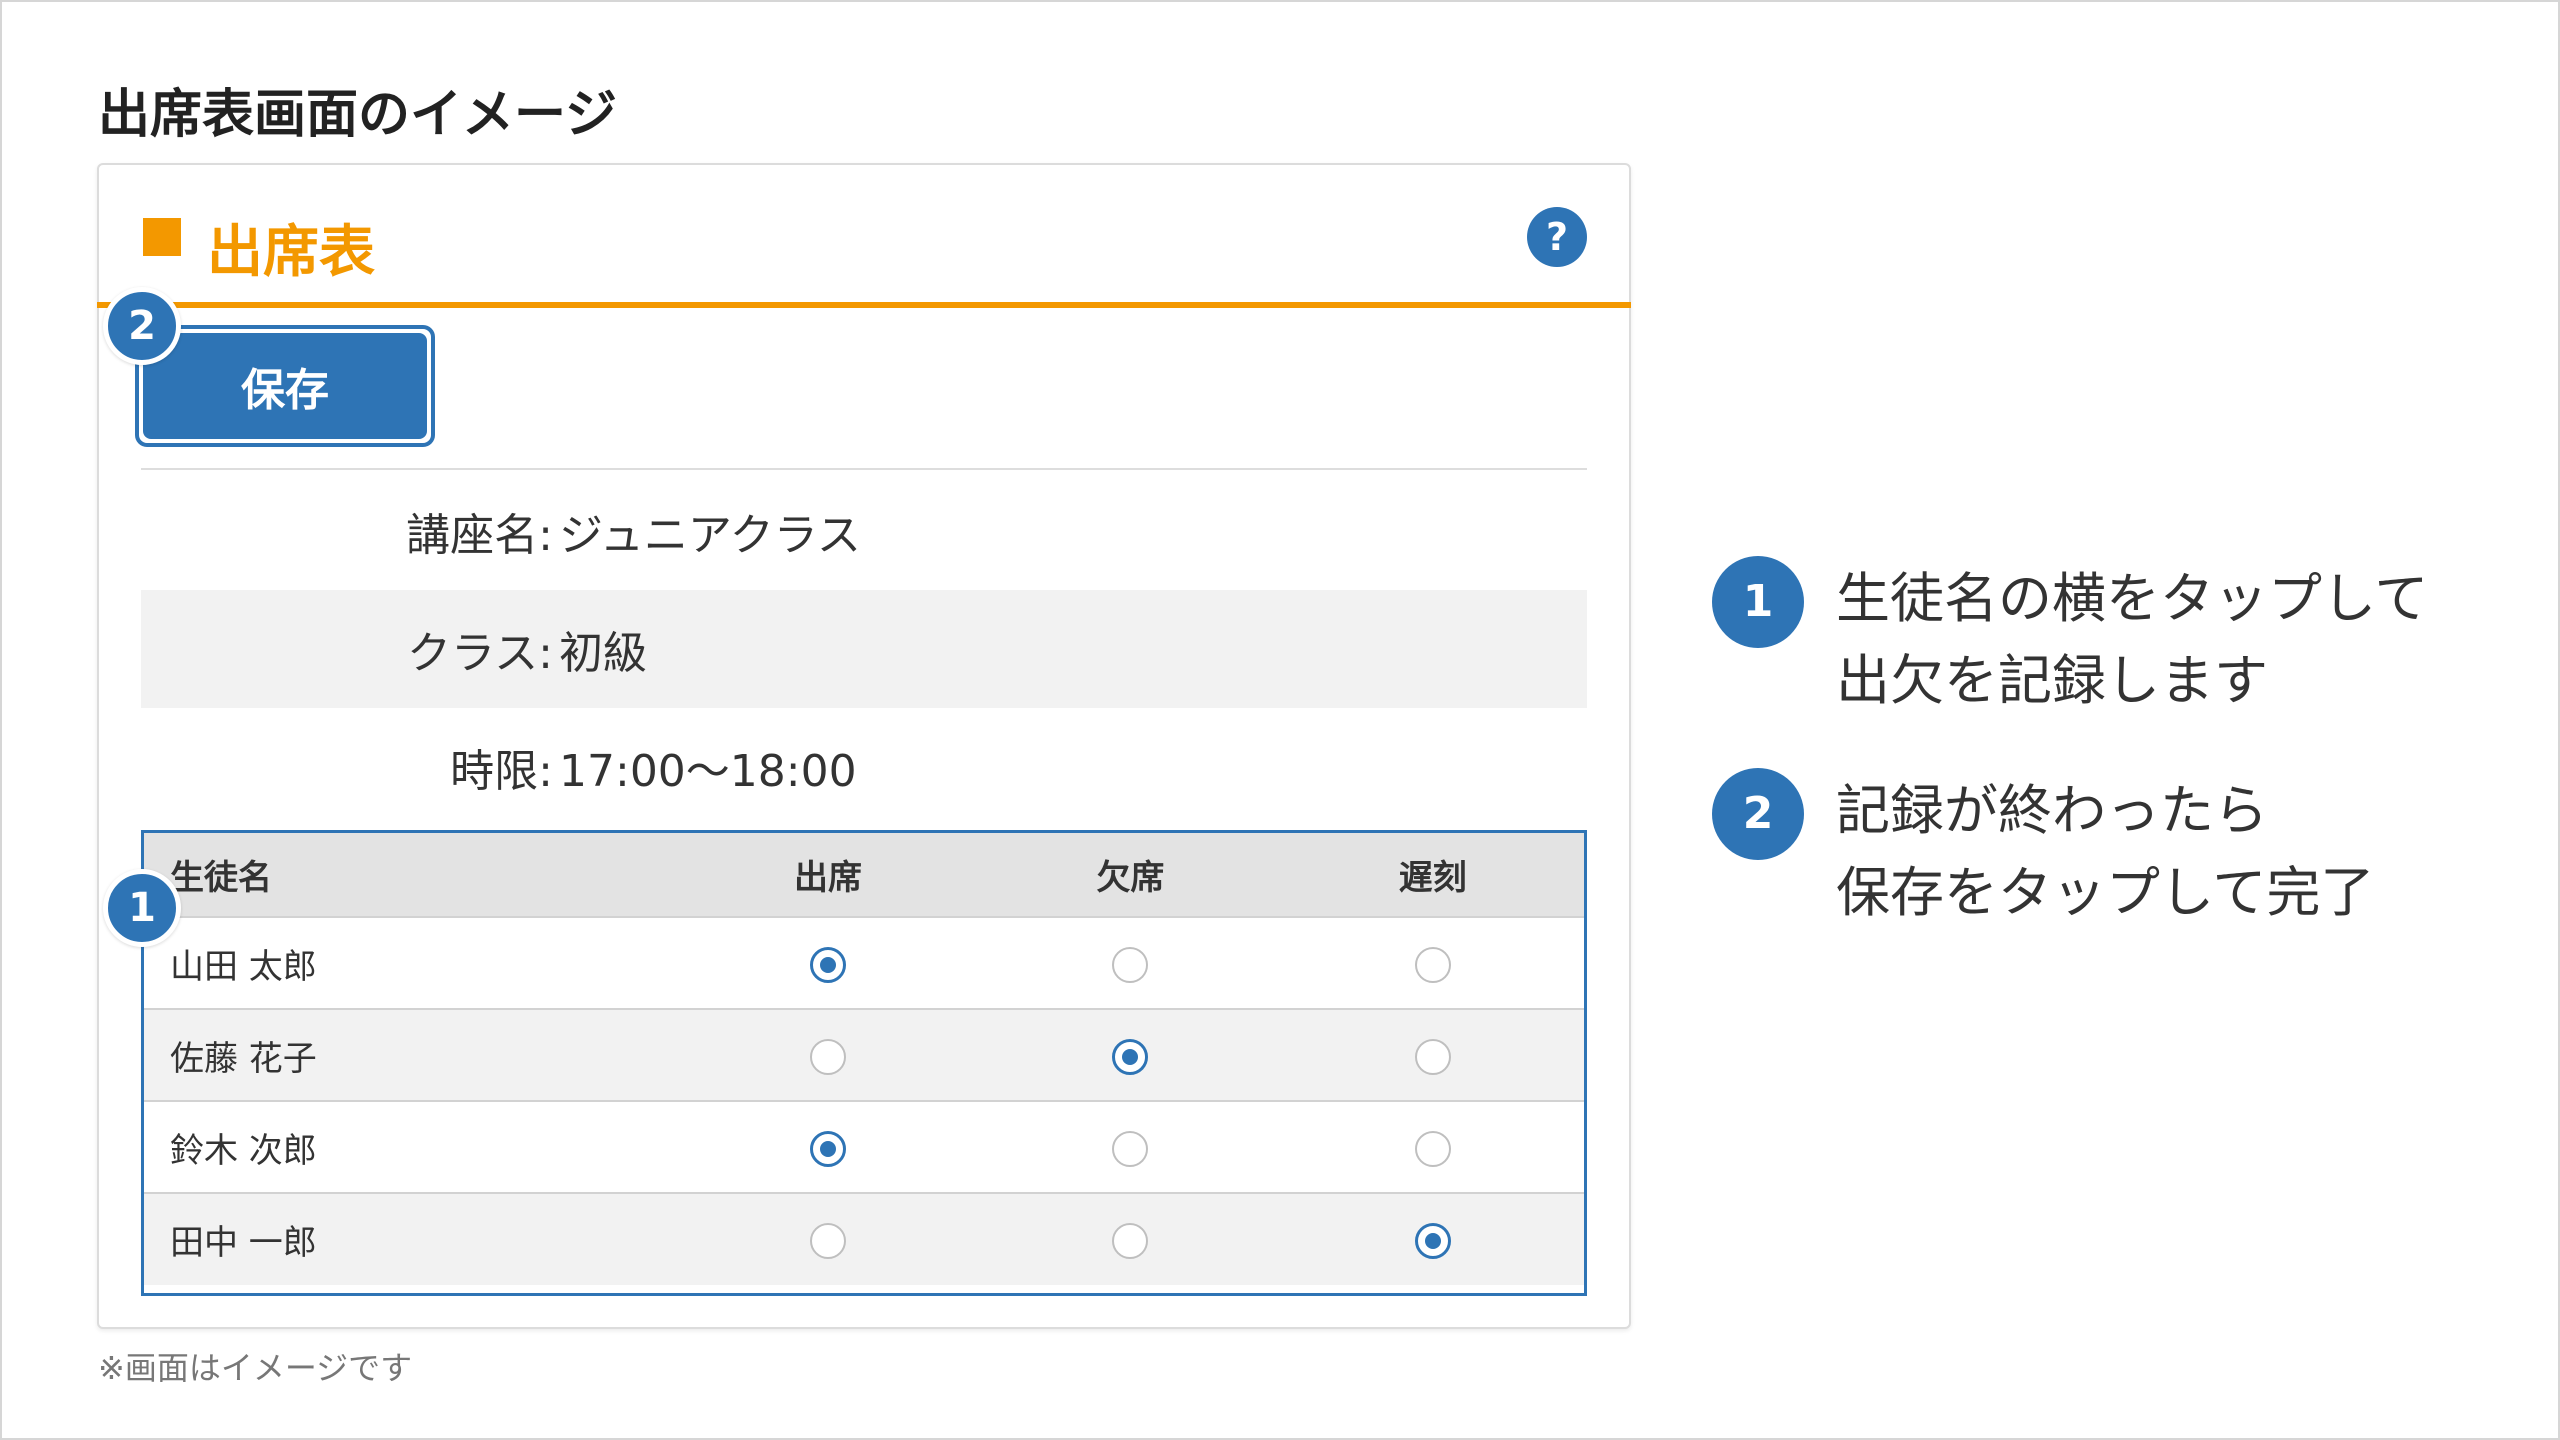  What do you see at coordinates (864, 305) in the screenshot?
I see `title-underline` at bounding box center [864, 305].